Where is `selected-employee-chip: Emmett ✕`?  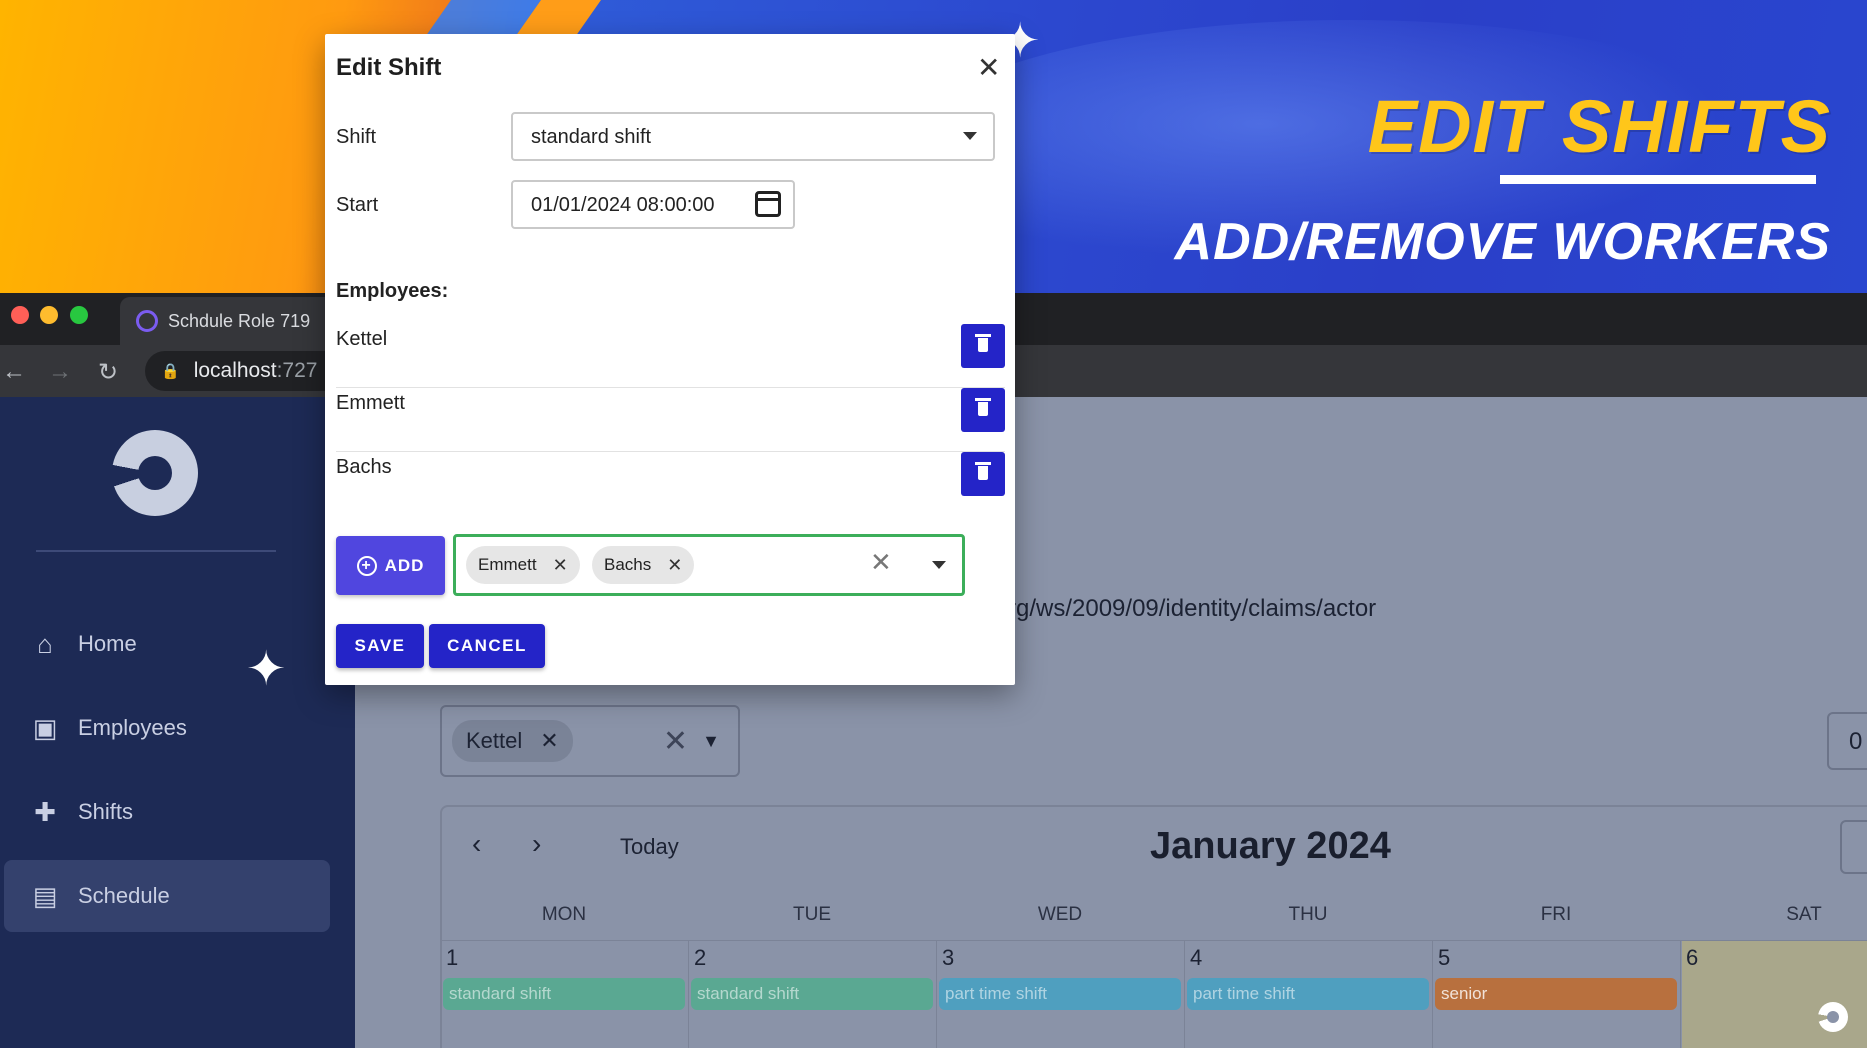
selected-employee-chip: Emmett ✕ is located at coordinates (523, 565).